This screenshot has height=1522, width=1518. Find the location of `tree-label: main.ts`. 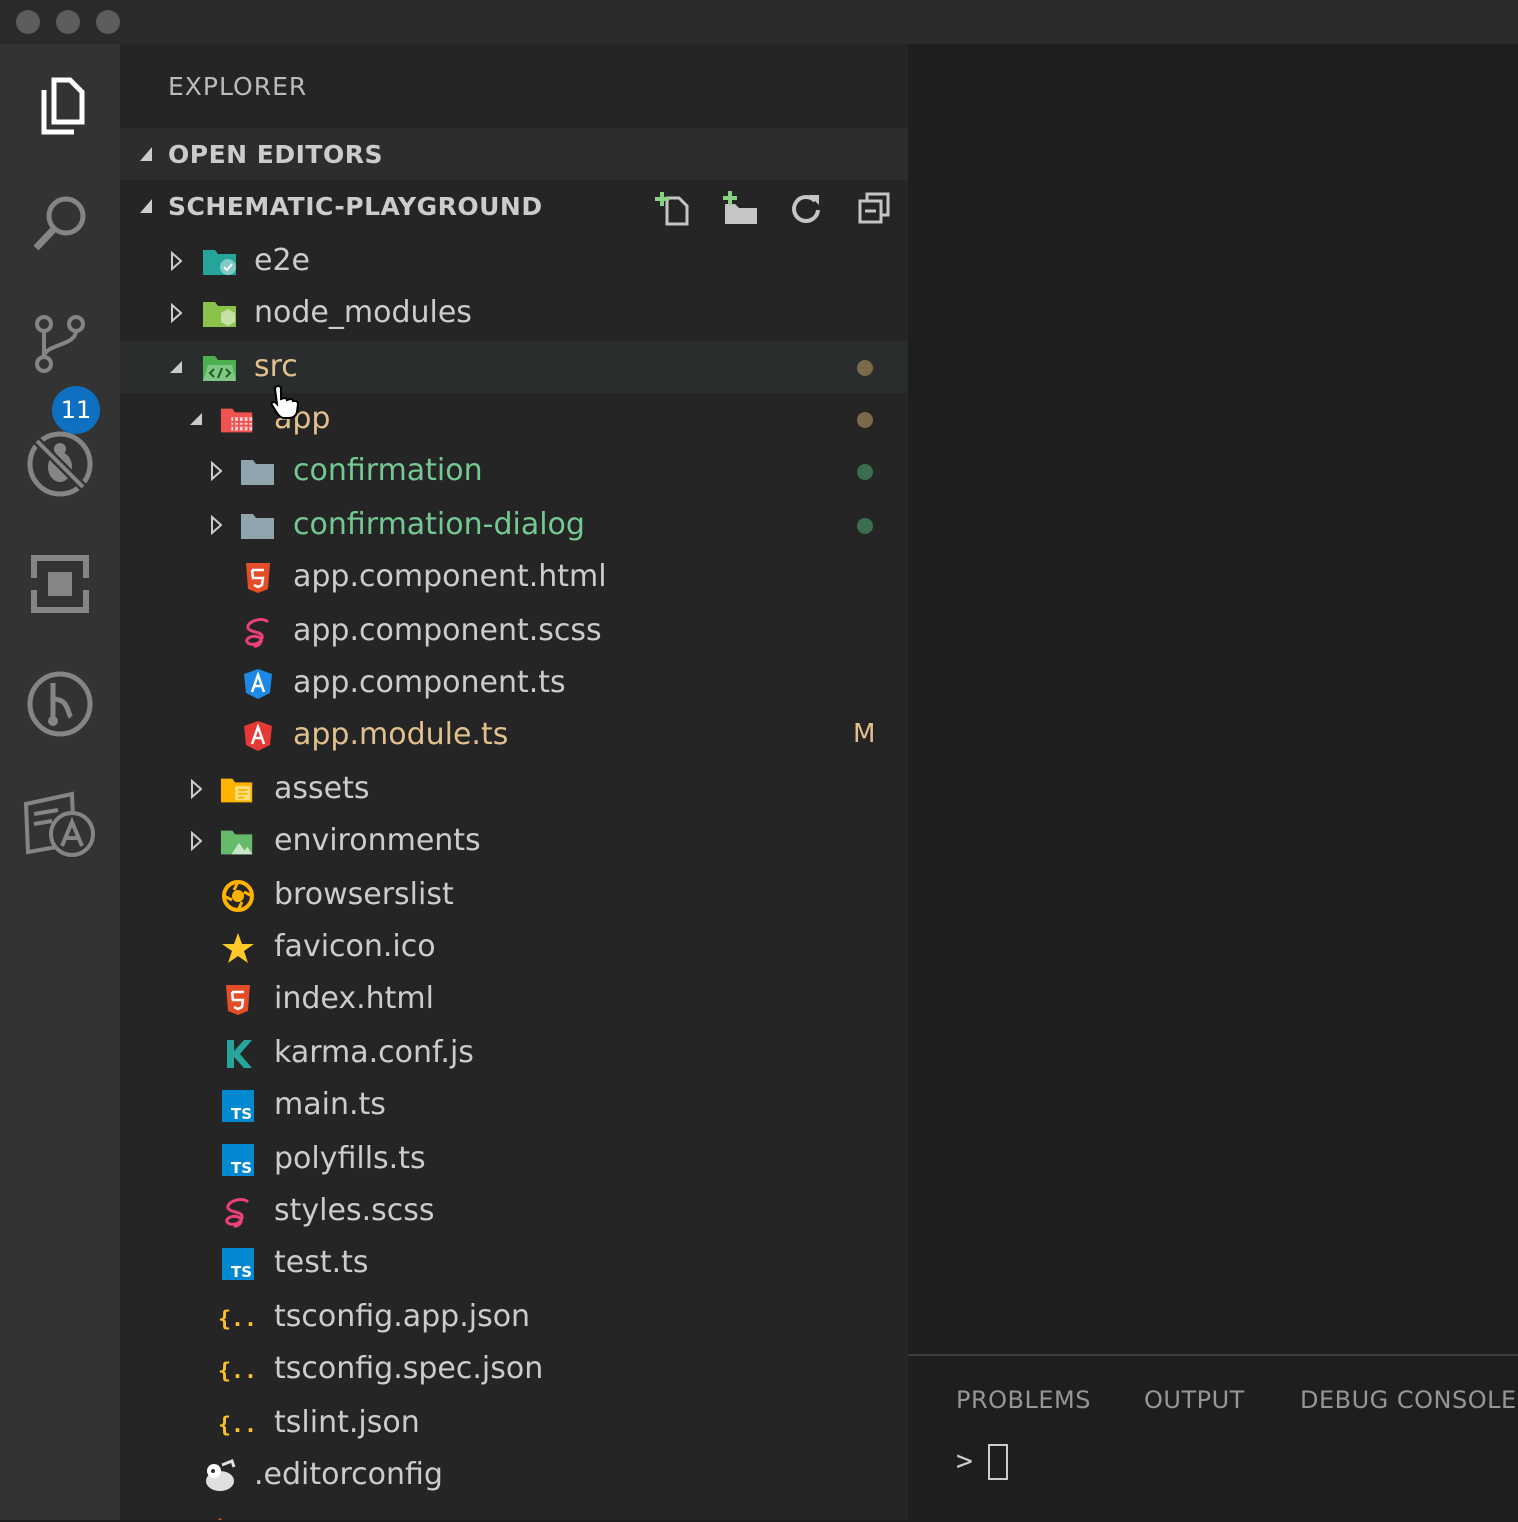

tree-label: main.ts is located at coordinates (330, 1104).